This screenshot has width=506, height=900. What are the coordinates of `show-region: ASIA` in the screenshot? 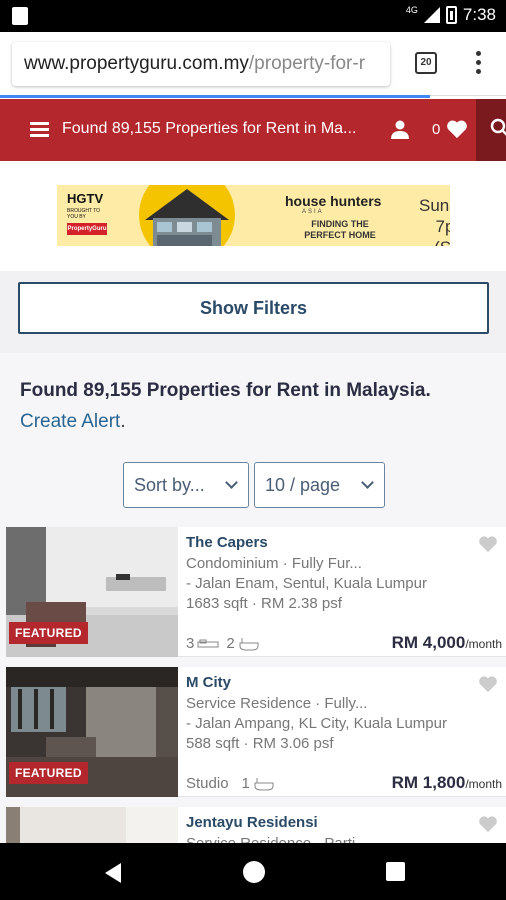 It's located at (313, 212).